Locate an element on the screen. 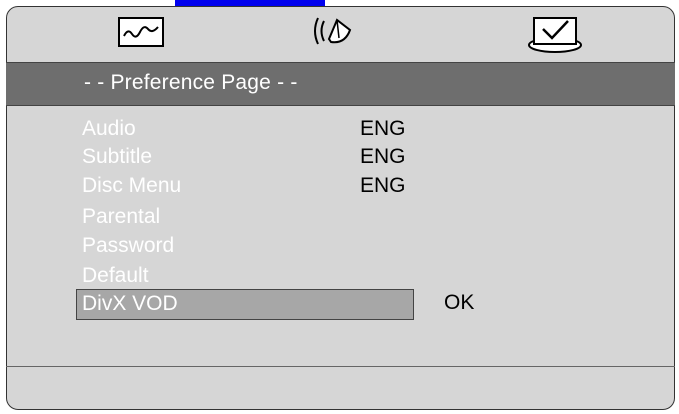 The width and height of the screenshot is (679, 414). audio-value: ENG is located at coordinates (383, 128).